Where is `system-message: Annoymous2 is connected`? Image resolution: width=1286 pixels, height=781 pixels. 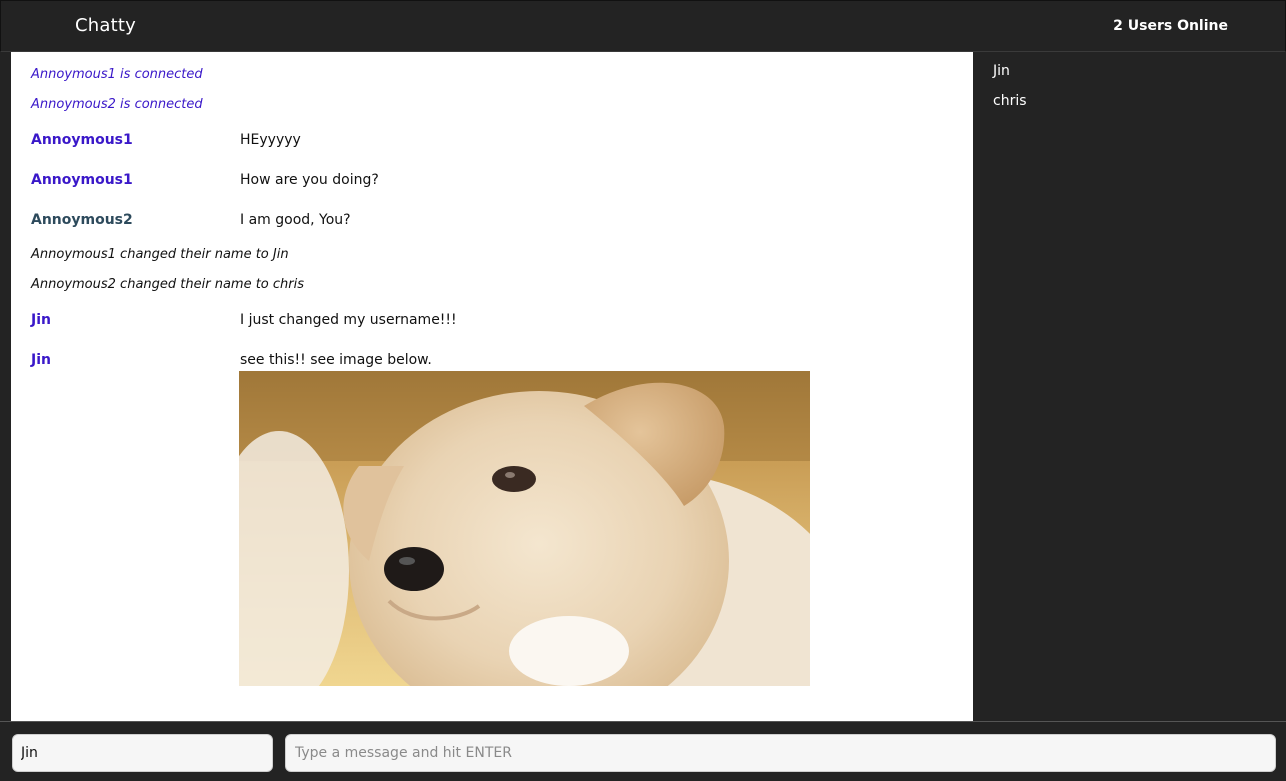
system-message: Annoymous2 is connected is located at coordinates (117, 104).